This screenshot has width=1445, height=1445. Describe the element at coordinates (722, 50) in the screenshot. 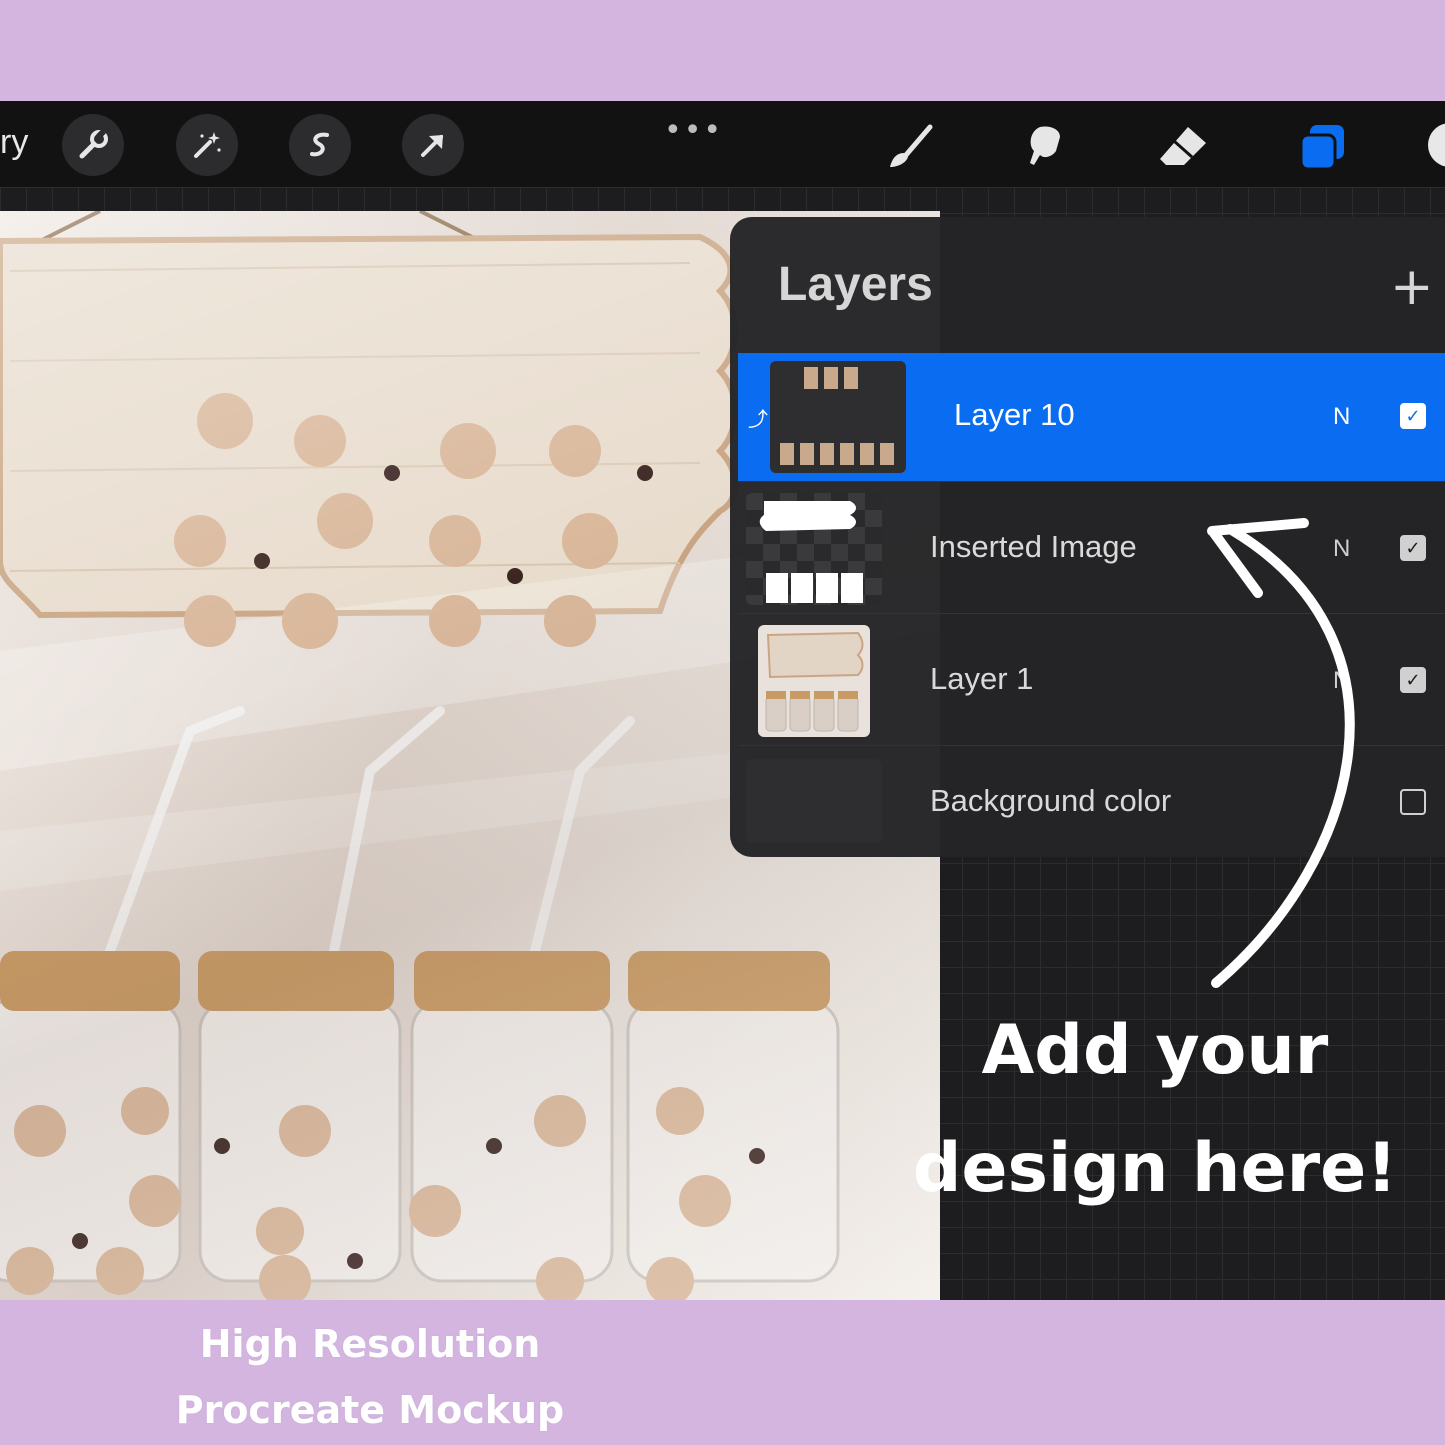

I see `top-banner` at that location.